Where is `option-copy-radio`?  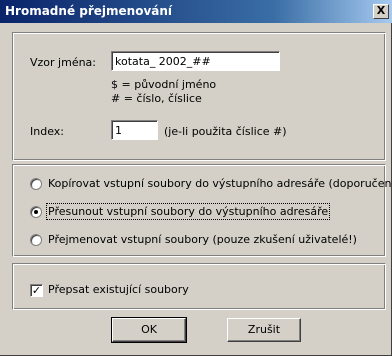
option-copy-radio is located at coordinates (36, 184).